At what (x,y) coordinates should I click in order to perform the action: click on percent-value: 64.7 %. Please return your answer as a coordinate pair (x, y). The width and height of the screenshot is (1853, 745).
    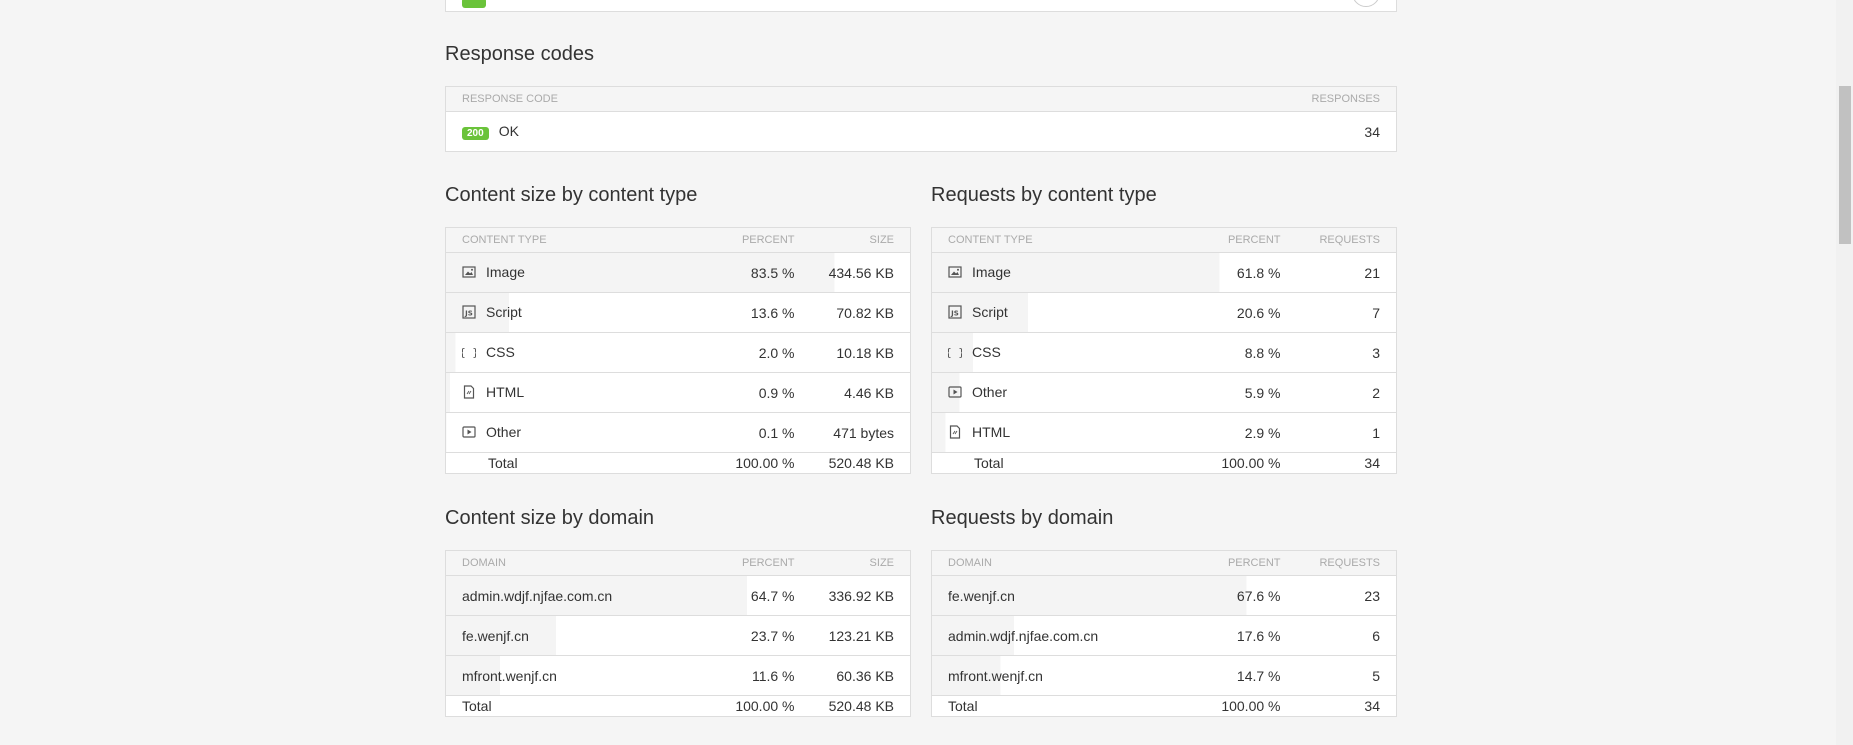
    Looking at the image, I should click on (760, 595).